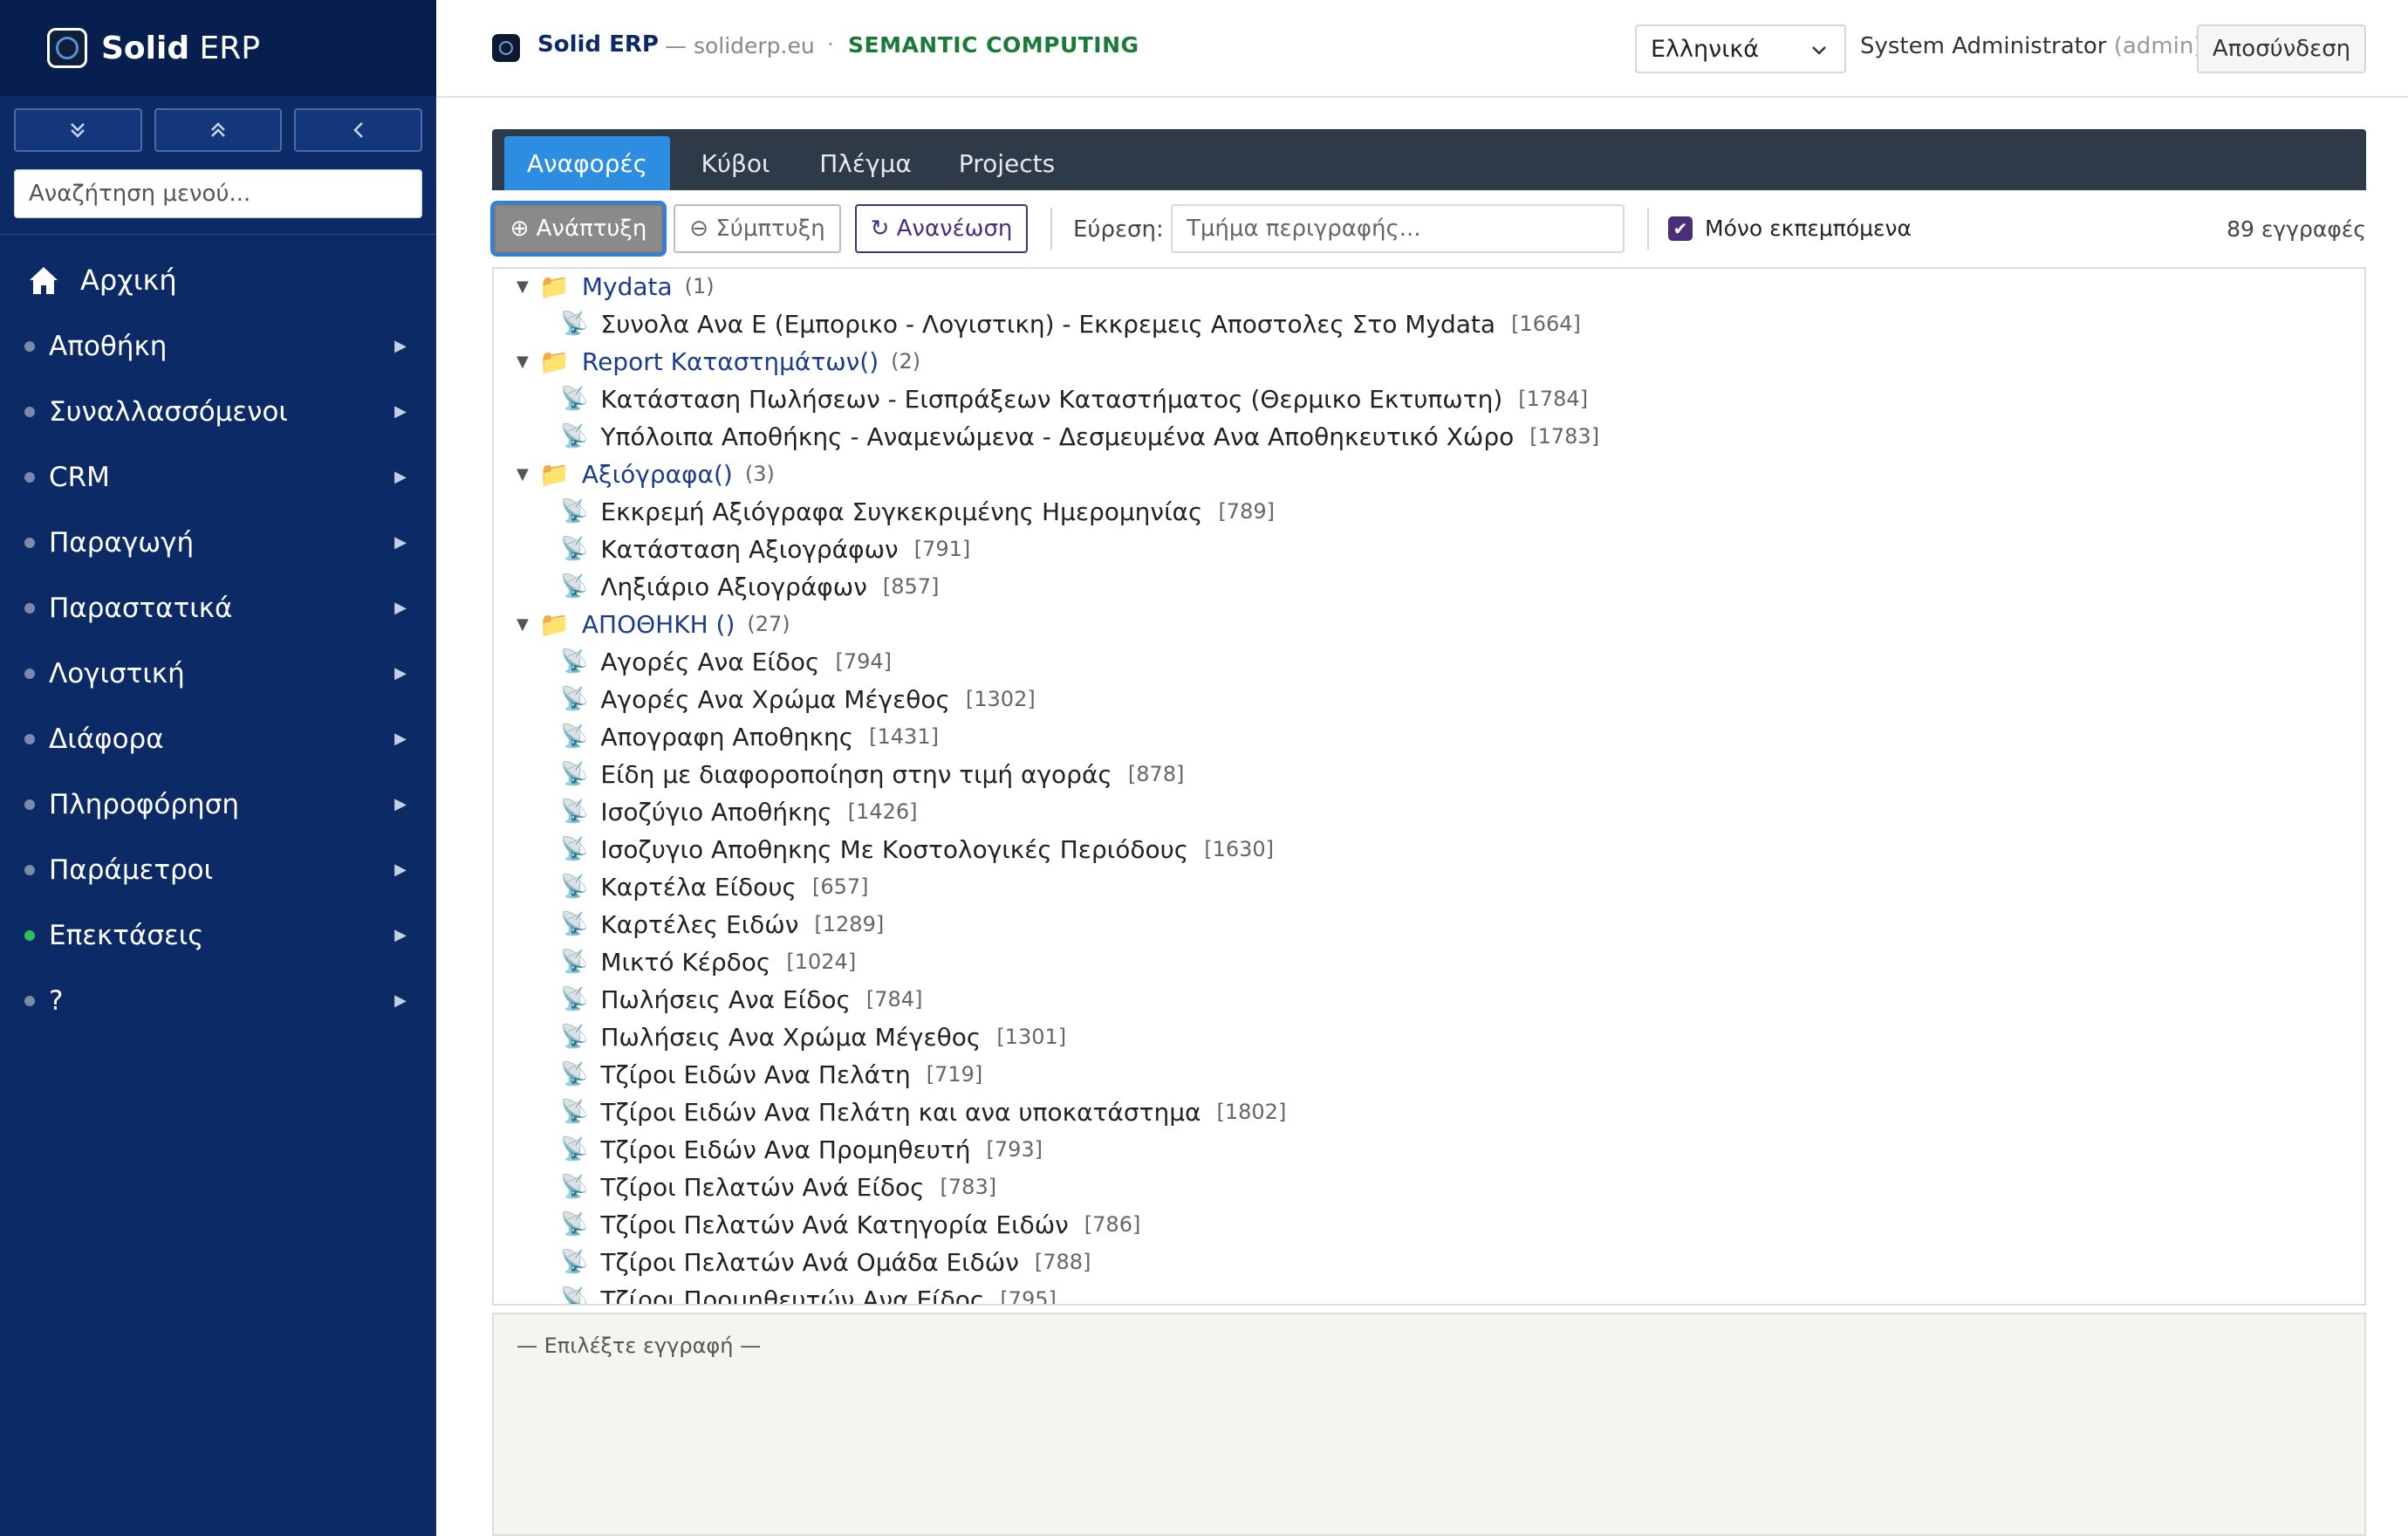 This screenshot has height=1536, width=2408. Describe the element at coordinates (758, 228) in the screenshot. I see `collapse-button: ⊖ Σύμπτυξη` at that location.